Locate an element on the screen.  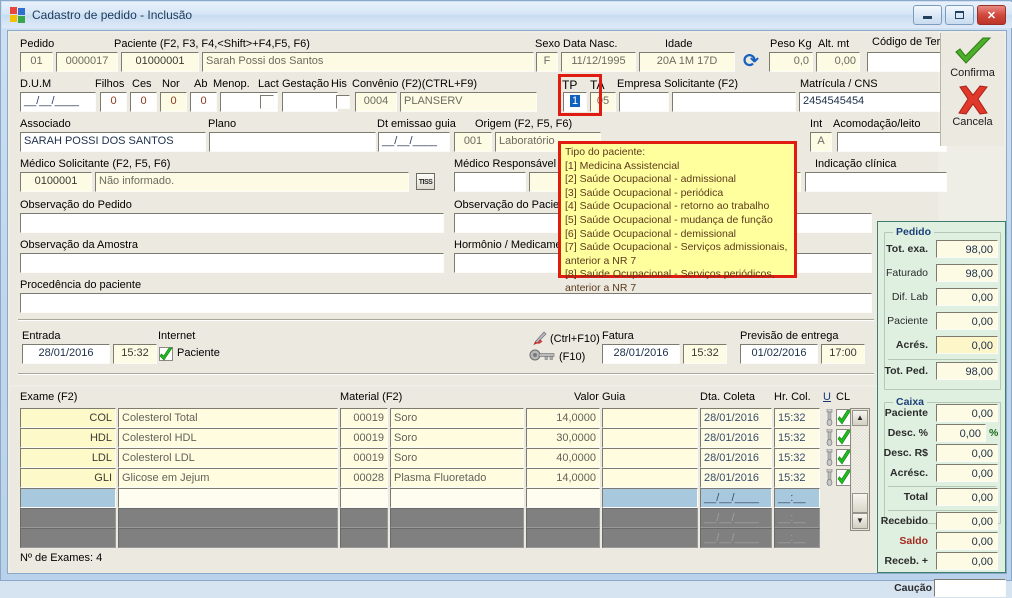
maximize-button is located at coordinates (959, 15).